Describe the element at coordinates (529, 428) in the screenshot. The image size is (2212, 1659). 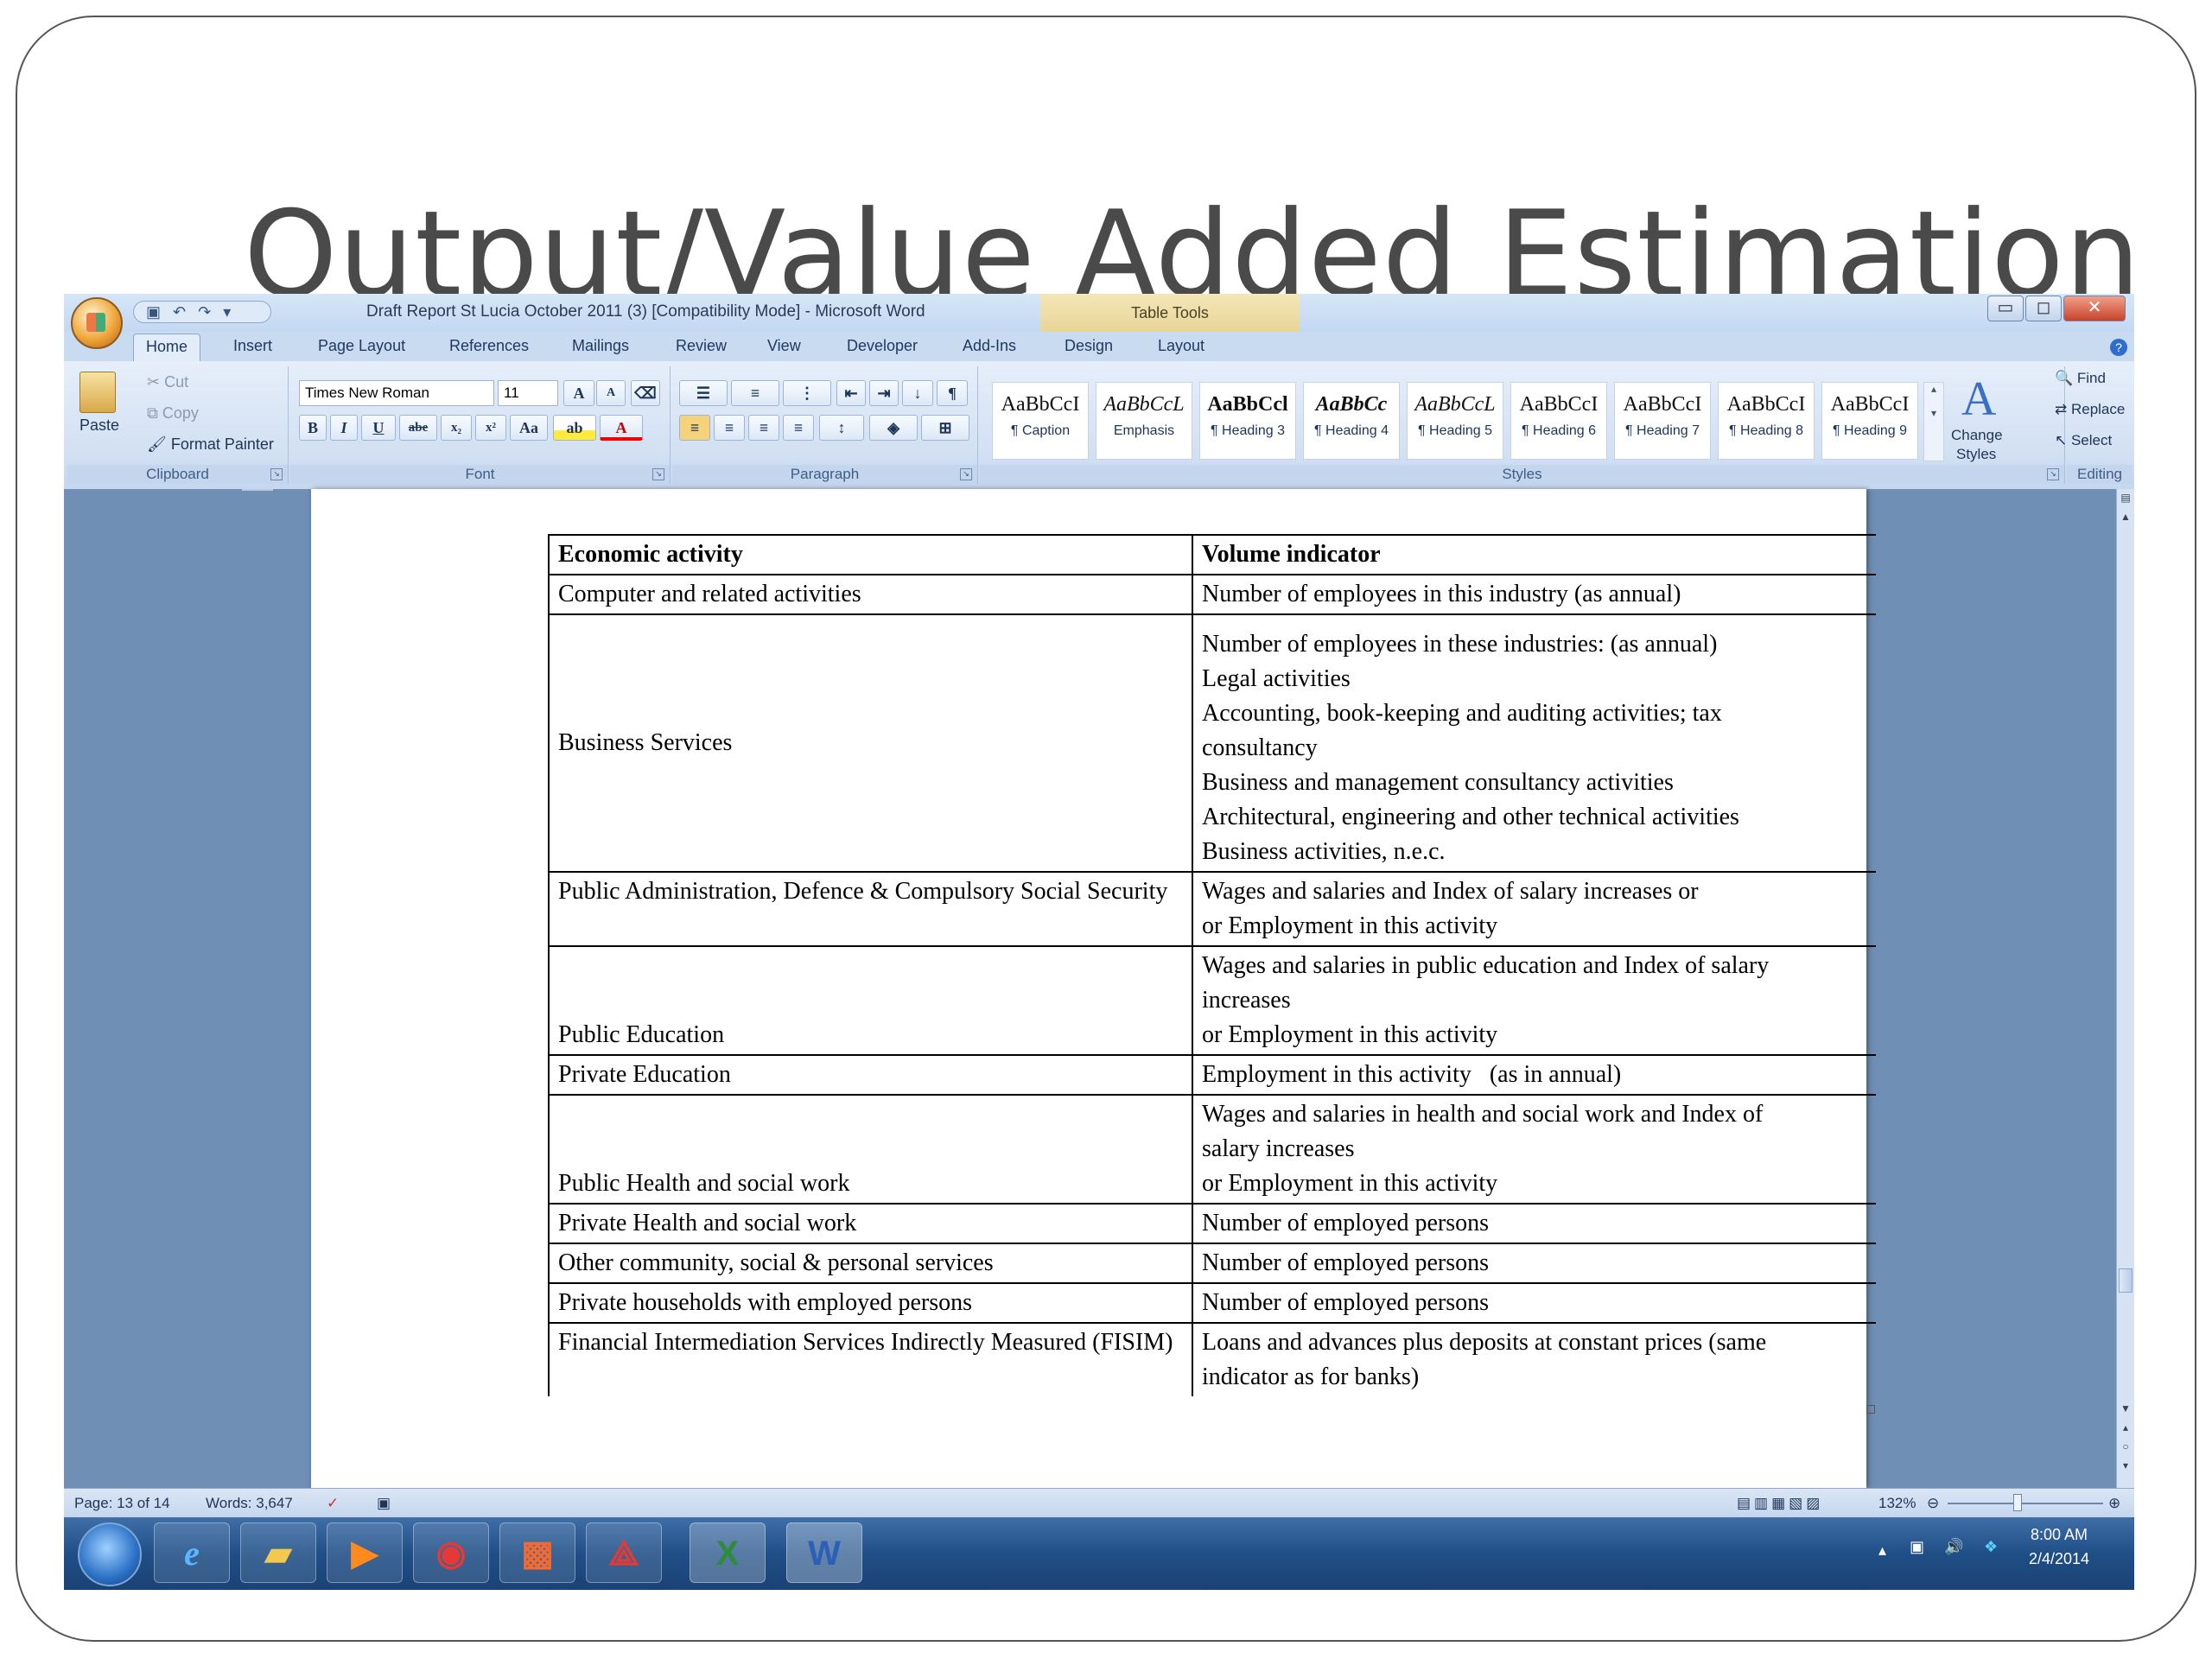
I see `change-case-button: Aa` at that location.